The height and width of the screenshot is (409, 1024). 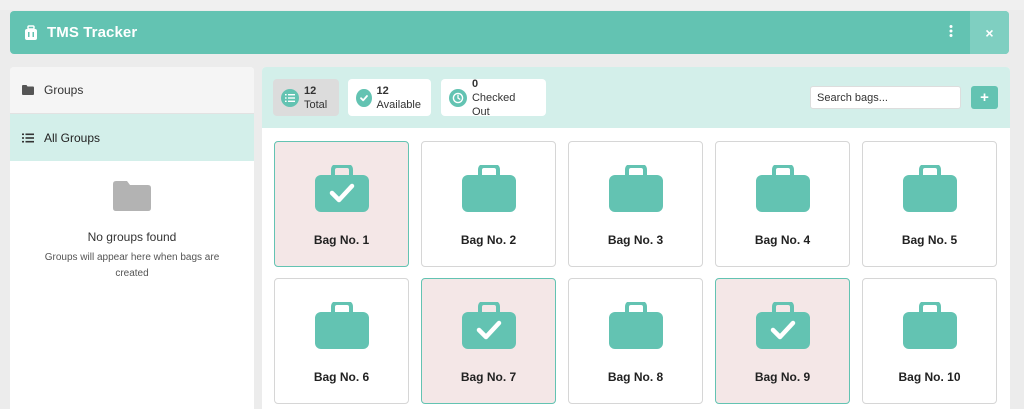 What do you see at coordinates (72, 137) in the screenshot?
I see `sidebar-item-label: All Groups` at bounding box center [72, 137].